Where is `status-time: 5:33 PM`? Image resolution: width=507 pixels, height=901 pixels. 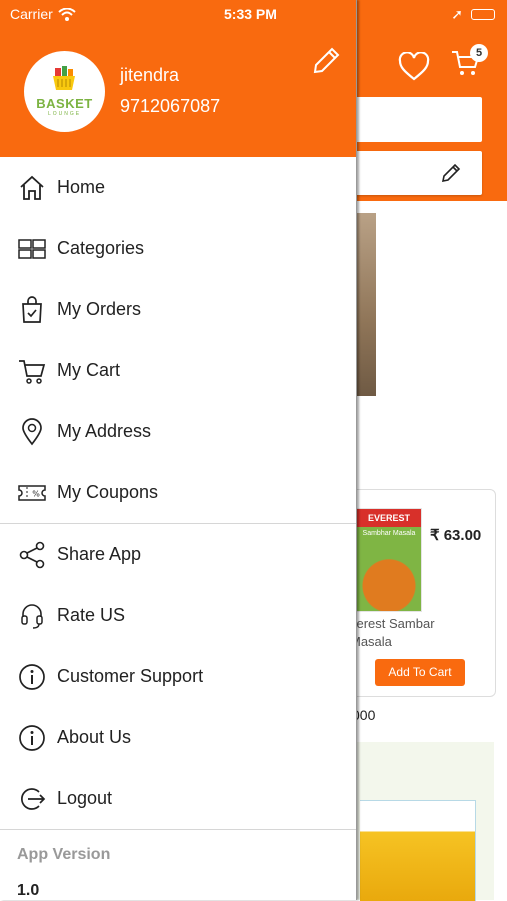 status-time: 5:33 PM is located at coordinates (250, 14).